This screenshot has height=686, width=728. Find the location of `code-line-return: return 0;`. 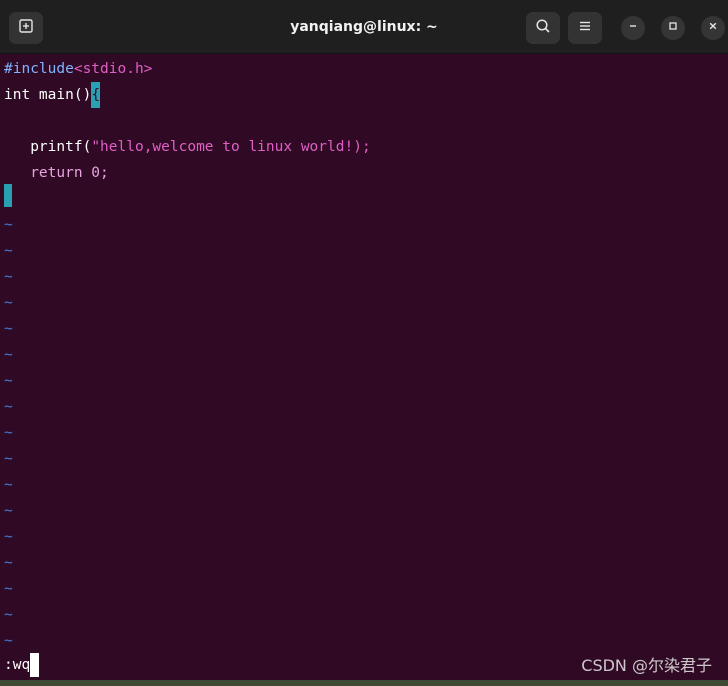

code-line-return: return 0; is located at coordinates (56, 173).